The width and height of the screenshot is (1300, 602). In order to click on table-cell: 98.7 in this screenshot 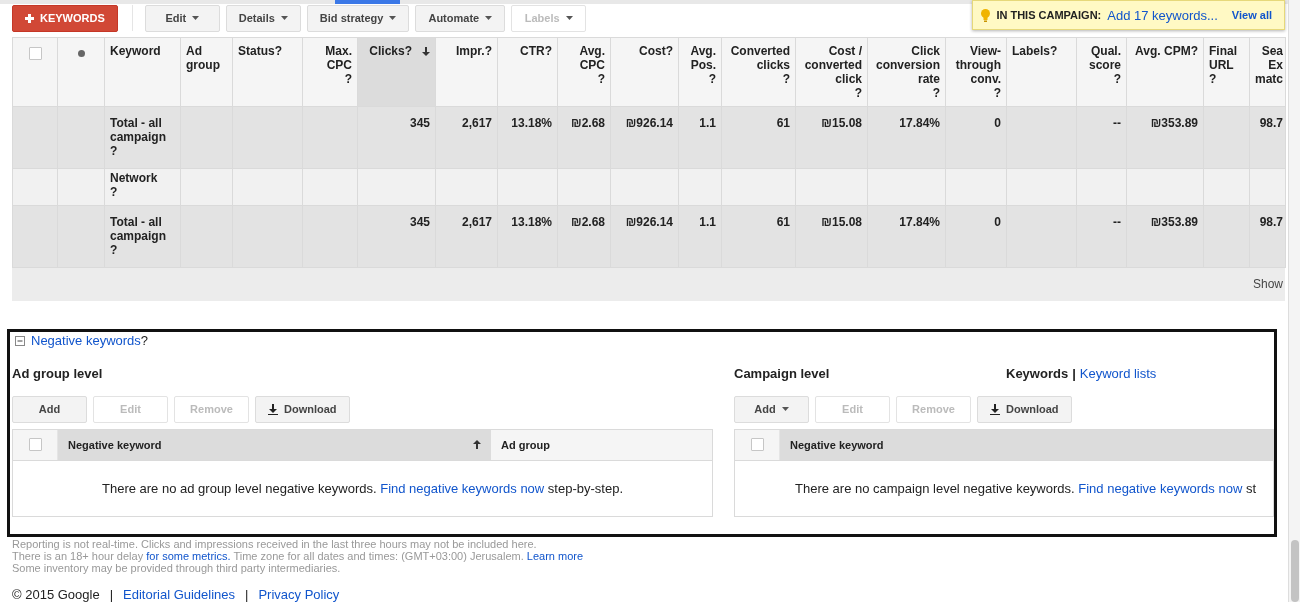, I will do `click(1267, 137)`.